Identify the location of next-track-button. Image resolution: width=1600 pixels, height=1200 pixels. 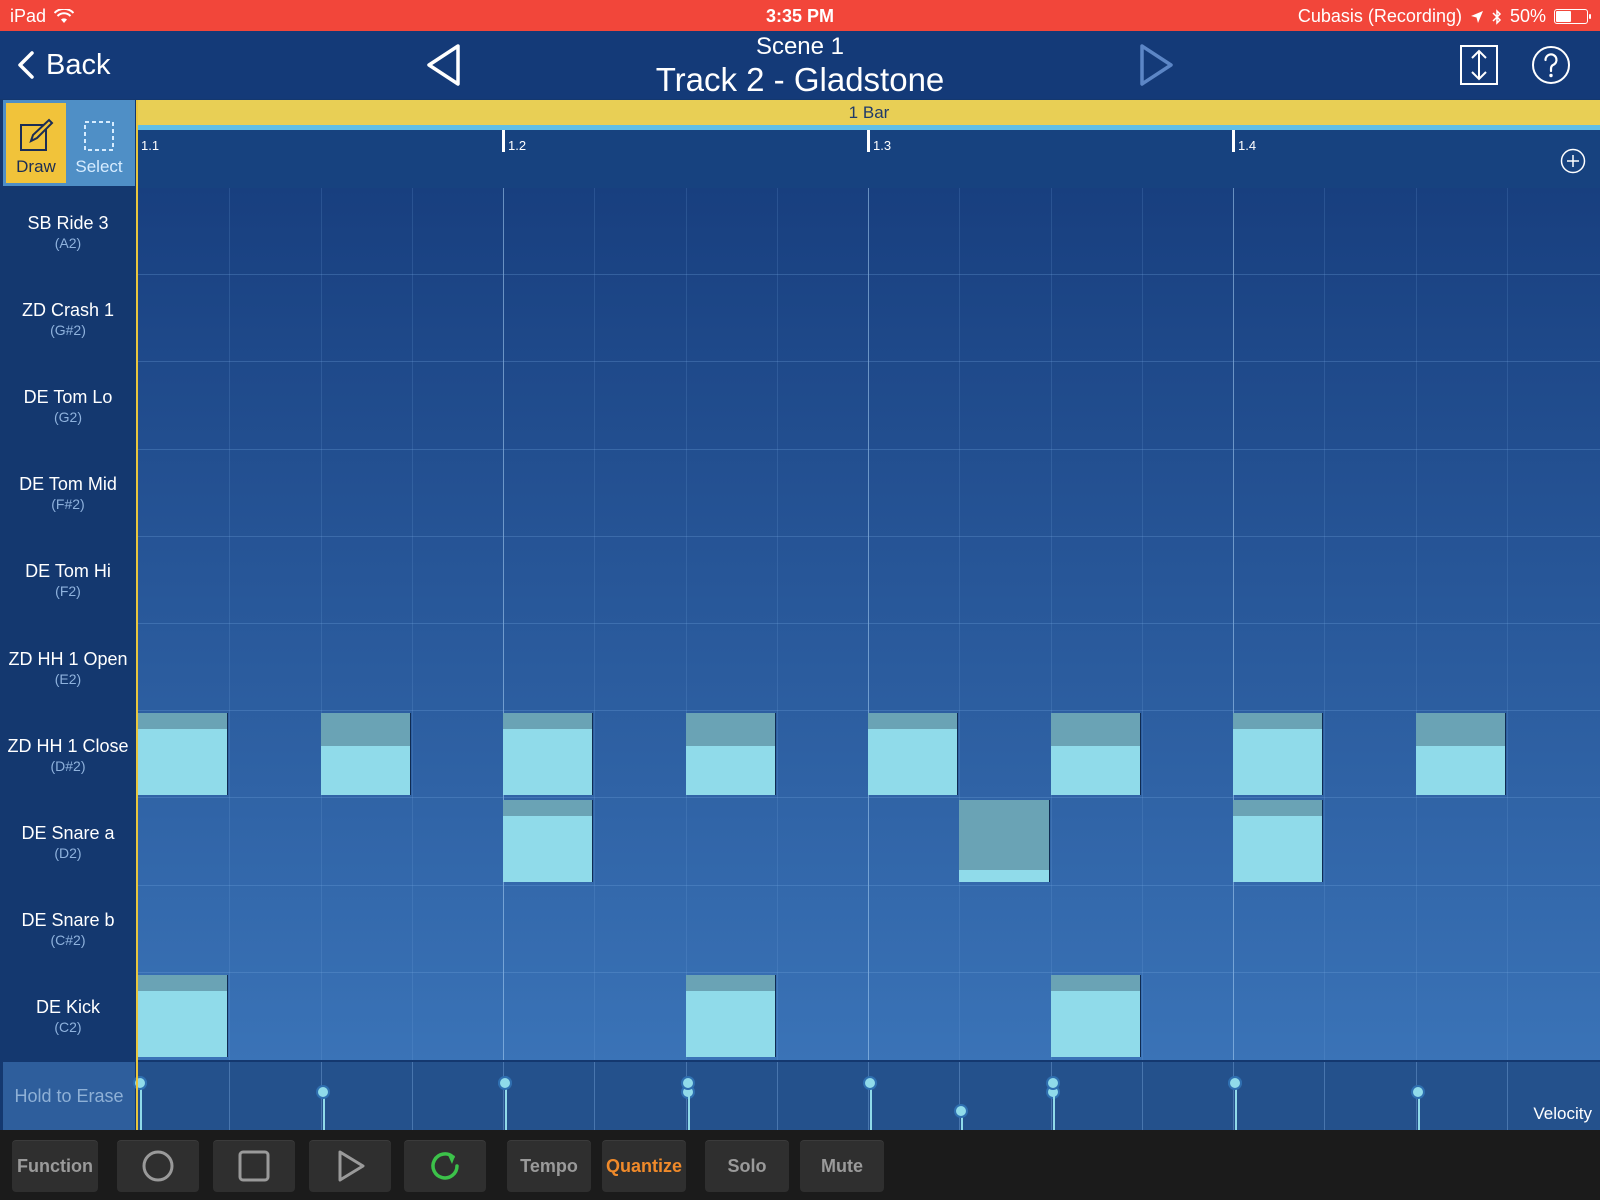
(1155, 65).